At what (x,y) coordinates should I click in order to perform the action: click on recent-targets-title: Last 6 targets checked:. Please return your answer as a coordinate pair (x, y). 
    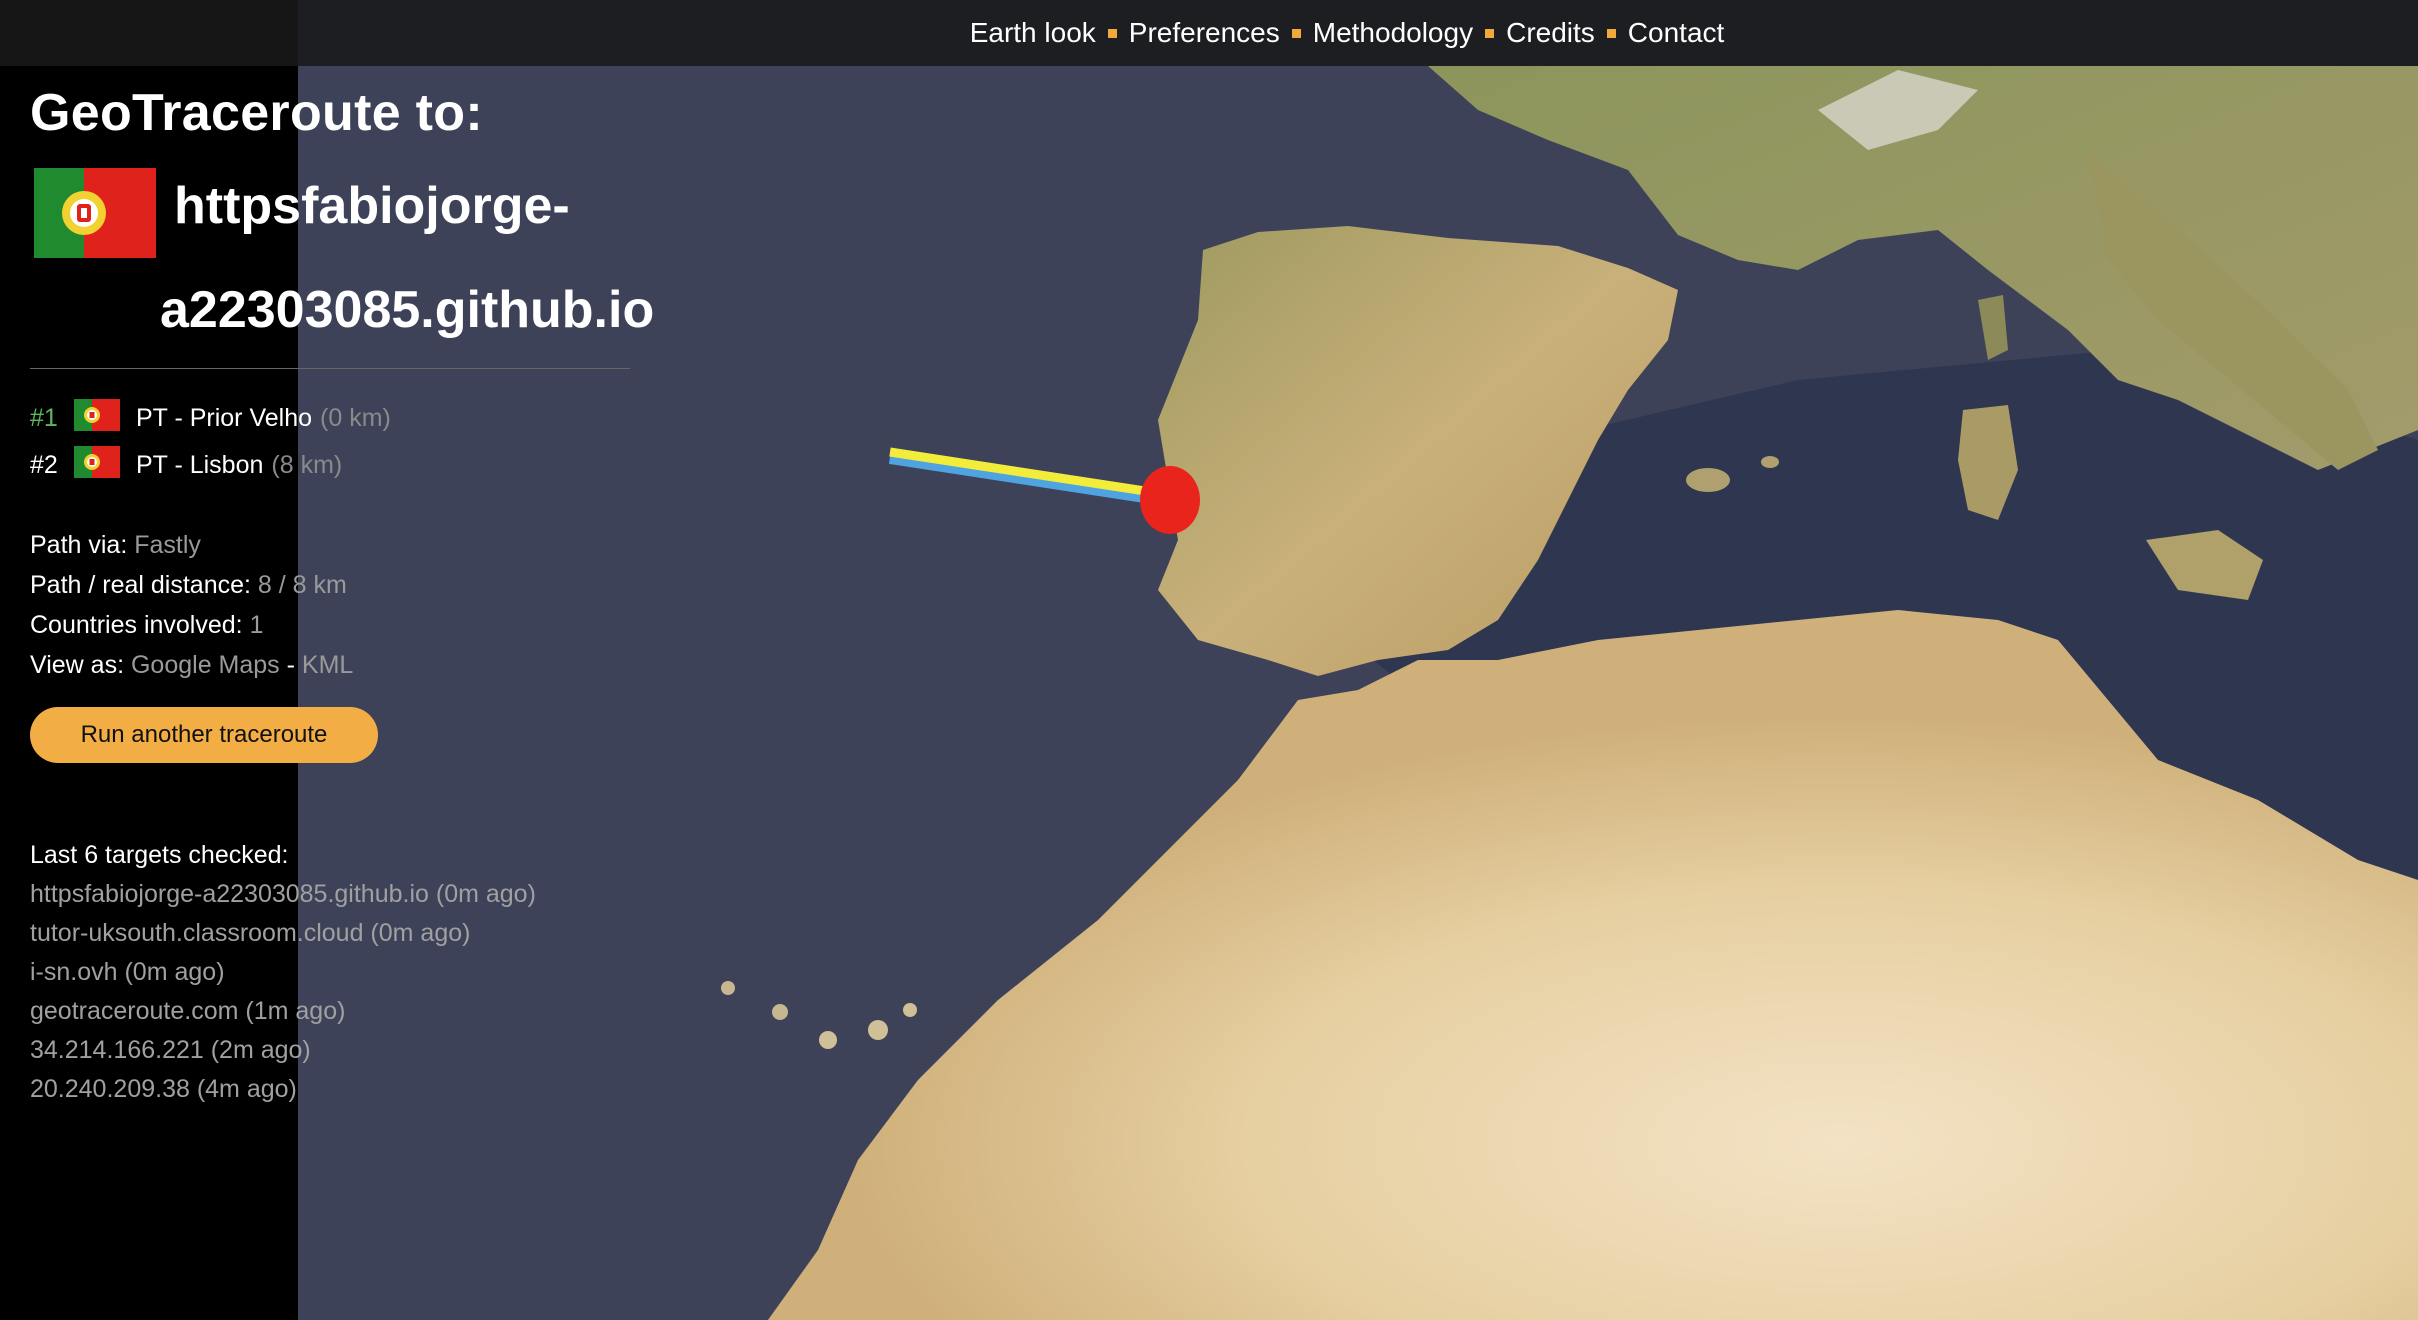
    Looking at the image, I should click on (159, 855).